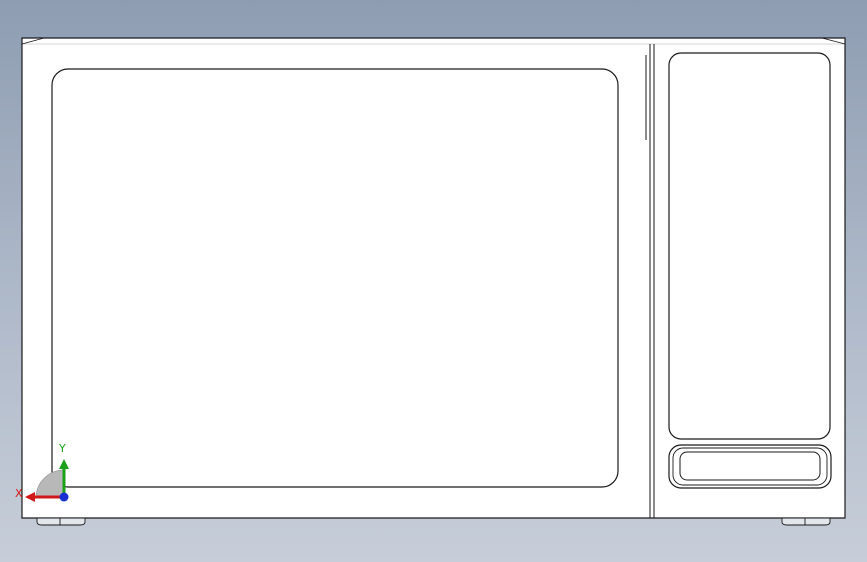  I want to click on z-axis-dot, so click(64, 497).